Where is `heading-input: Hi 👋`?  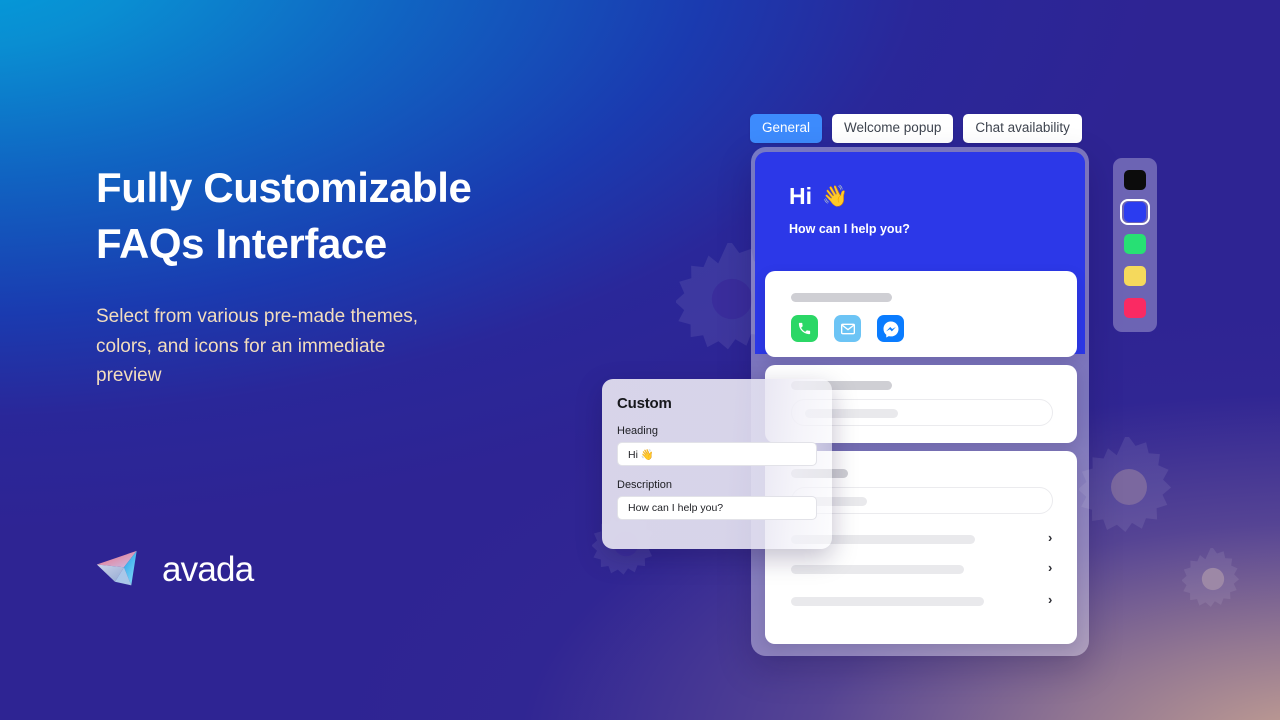 heading-input: Hi 👋 is located at coordinates (717, 454).